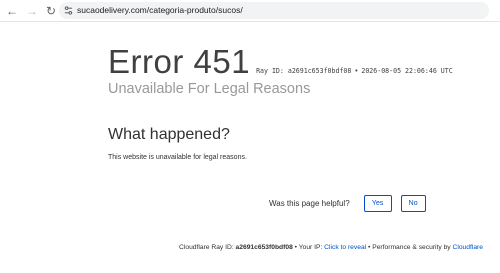  Describe the element at coordinates (169, 134) in the screenshot. I see `what-happened-heading: What happened?` at that location.